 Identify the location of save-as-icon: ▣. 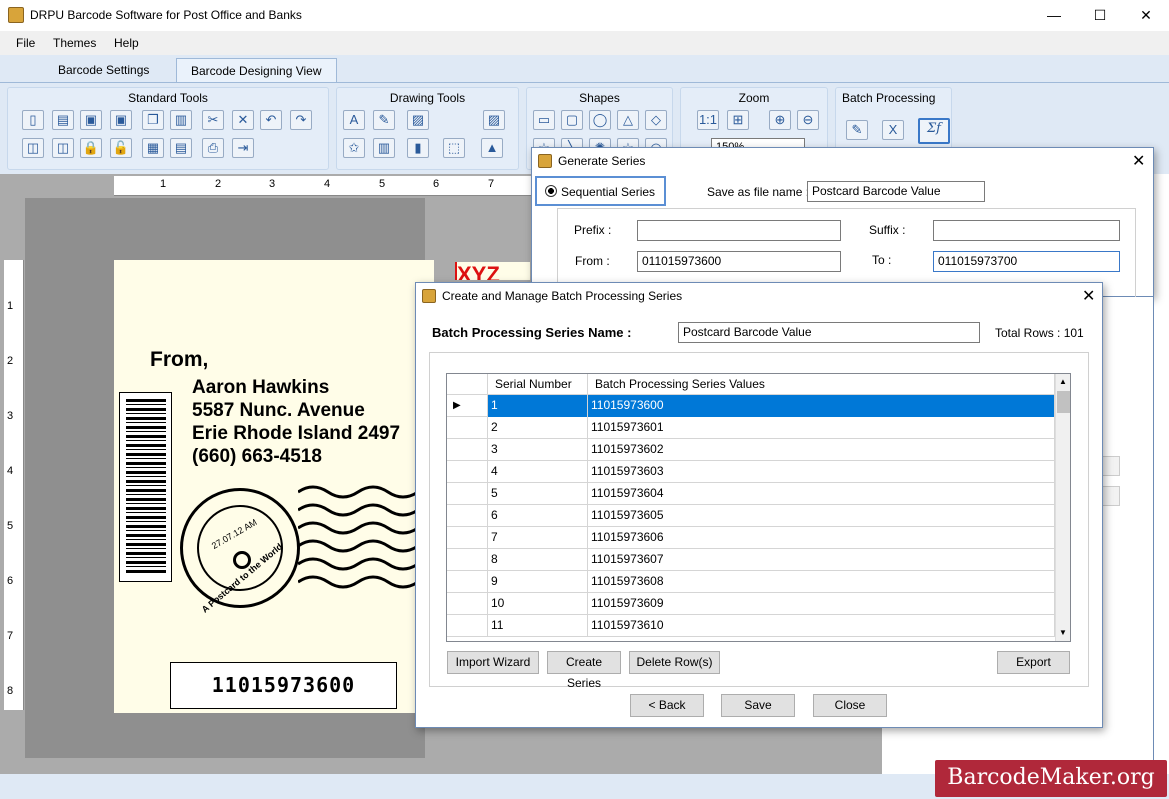
(121, 120).